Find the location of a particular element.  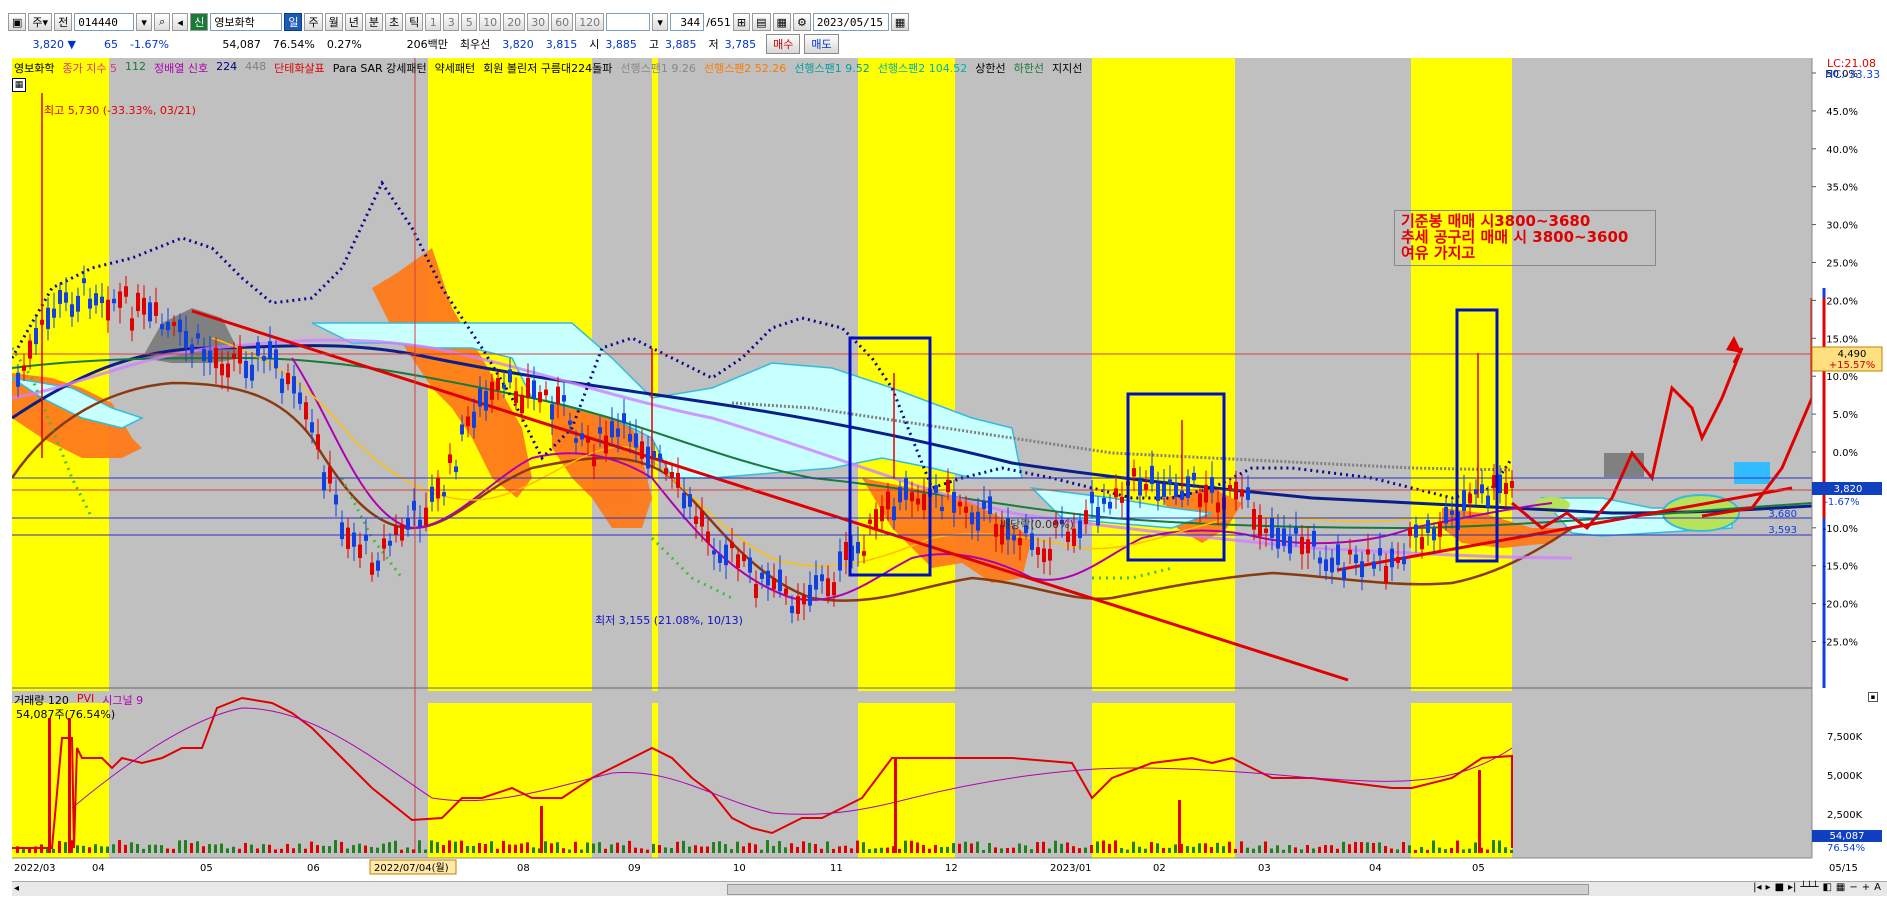

scroll-left-icon: ◂ is located at coordinates (16, 888).